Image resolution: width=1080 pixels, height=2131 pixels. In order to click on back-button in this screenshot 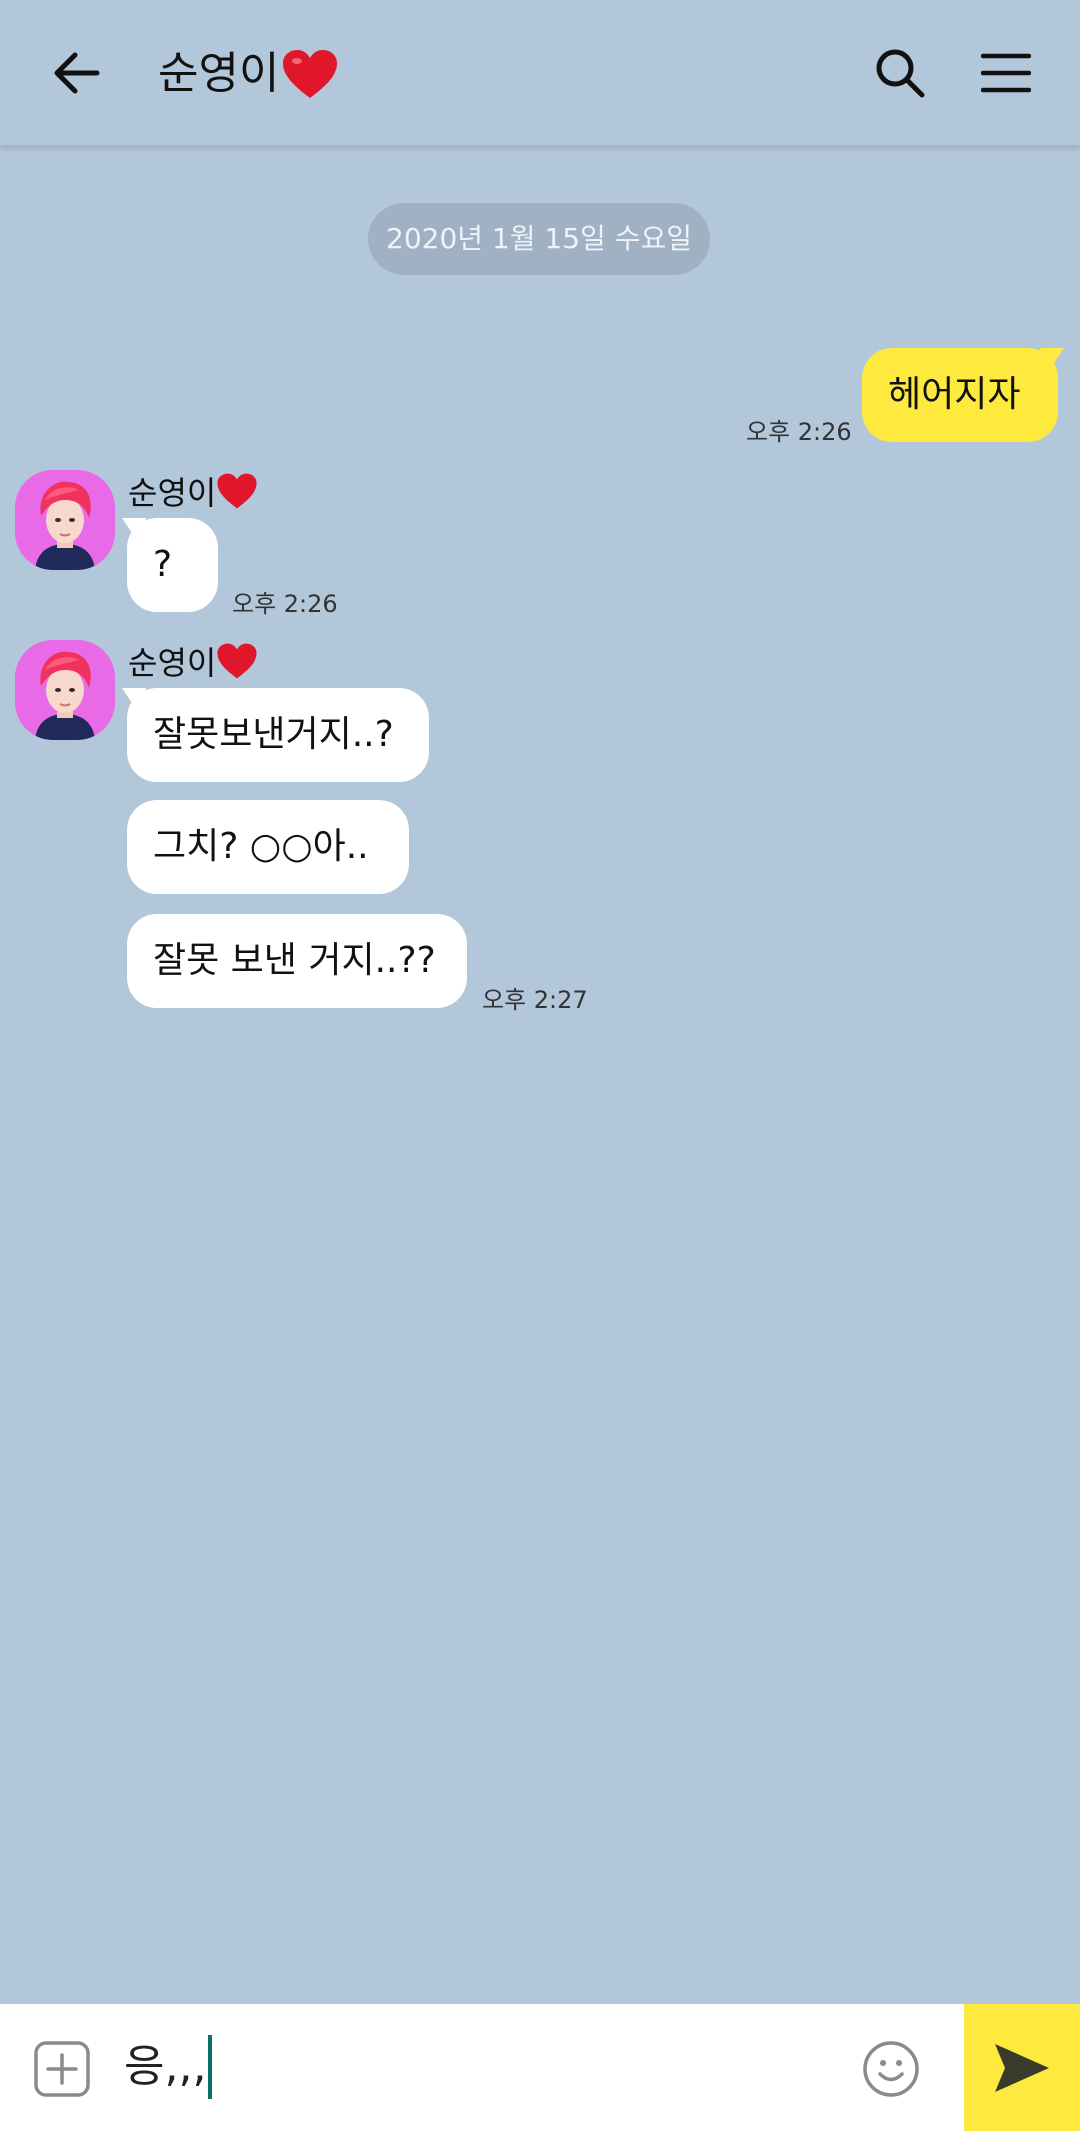, I will do `click(76, 73)`.